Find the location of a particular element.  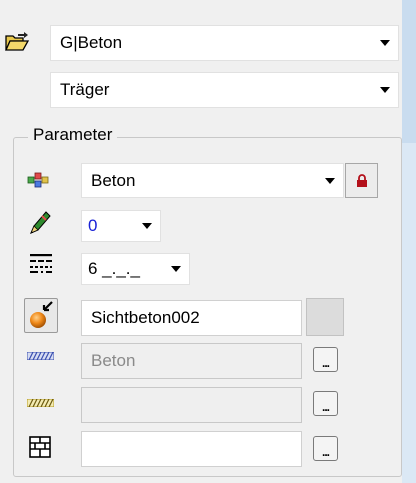

surface-sphere-icon is located at coordinates (41, 314).